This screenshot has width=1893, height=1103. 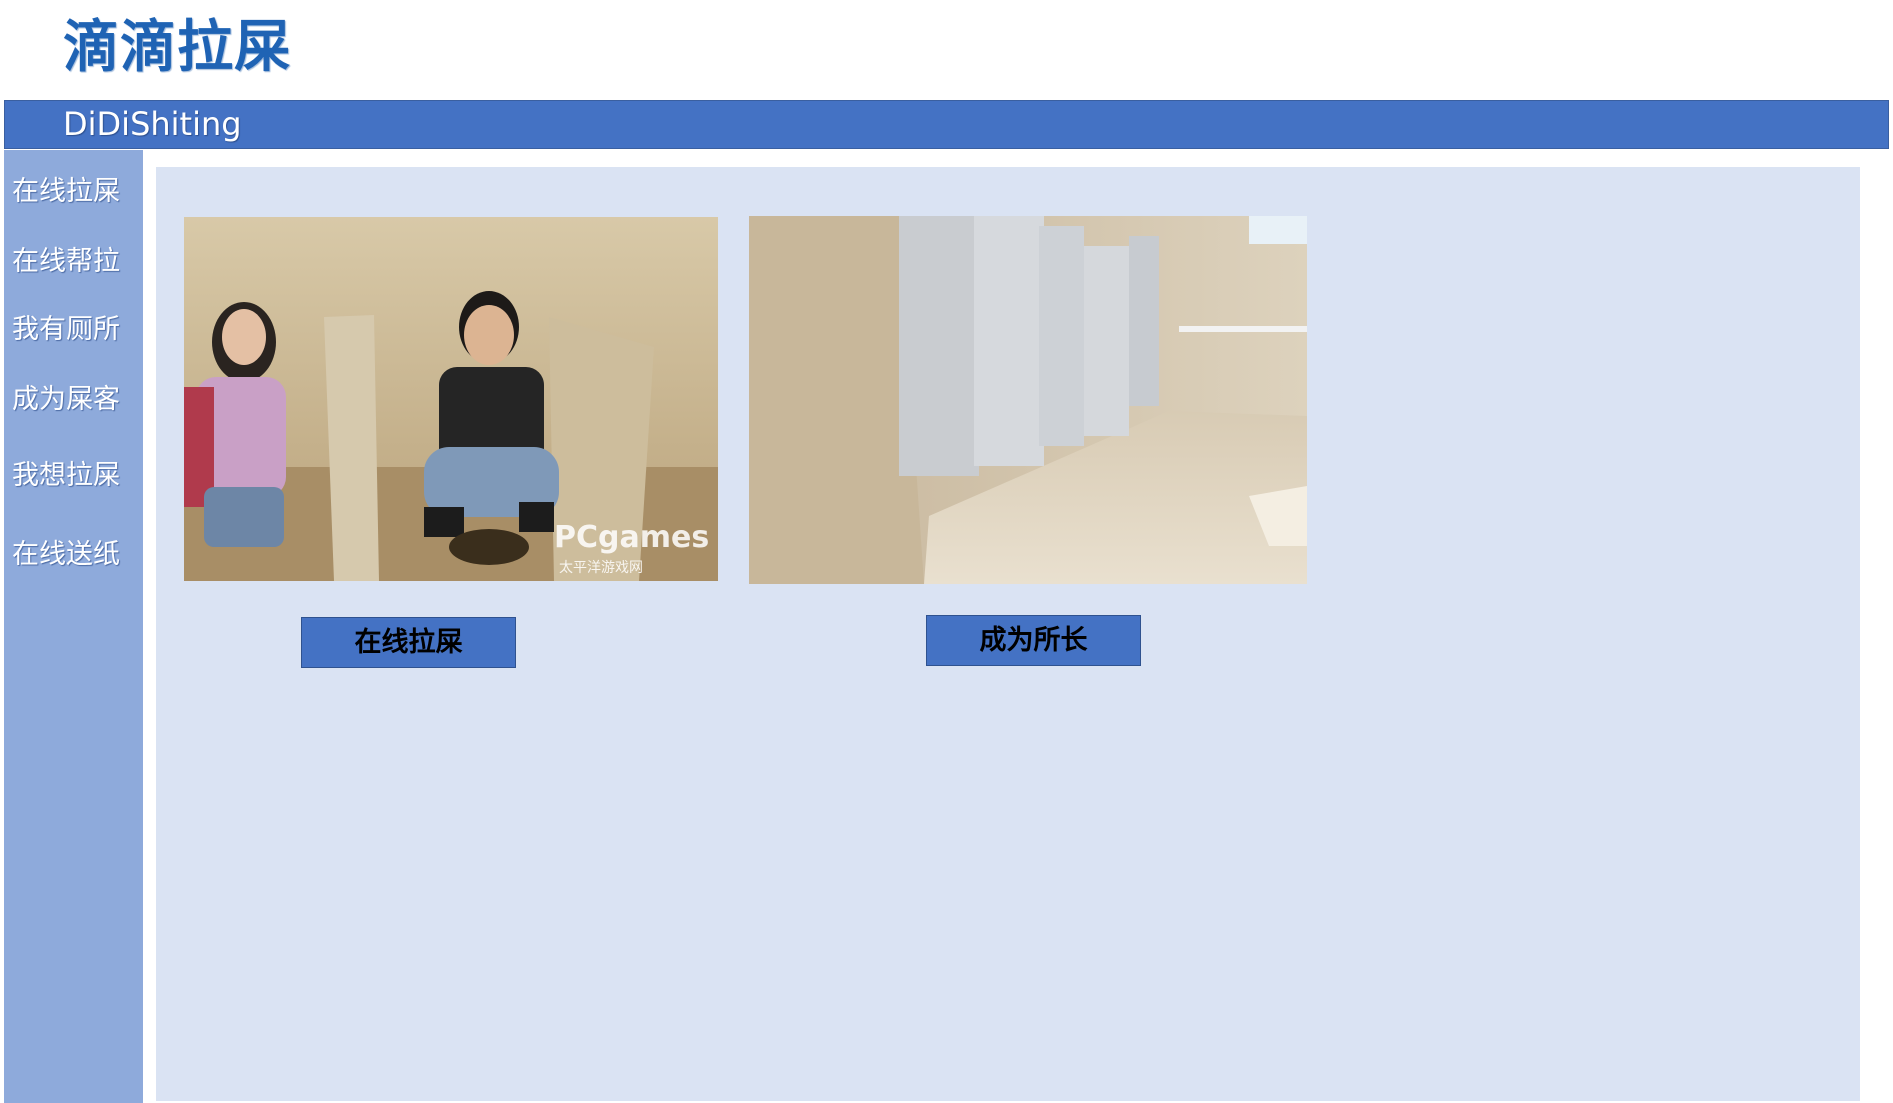 What do you see at coordinates (408, 642) in the screenshot?
I see `online-poop-button: 在线拉屎` at bounding box center [408, 642].